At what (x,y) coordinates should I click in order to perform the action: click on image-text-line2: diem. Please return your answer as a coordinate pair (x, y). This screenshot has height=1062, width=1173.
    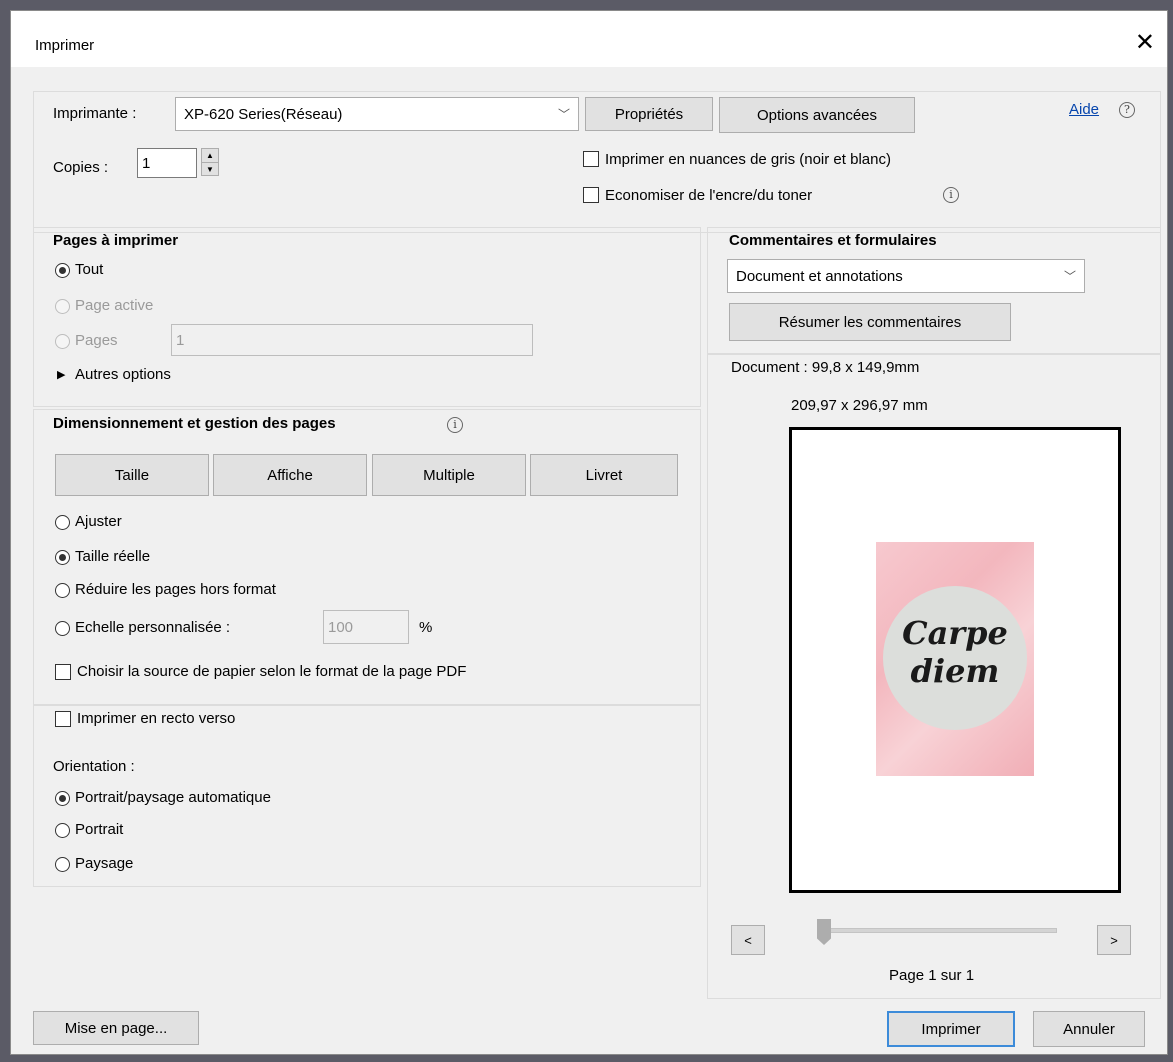
    Looking at the image, I should click on (955, 671).